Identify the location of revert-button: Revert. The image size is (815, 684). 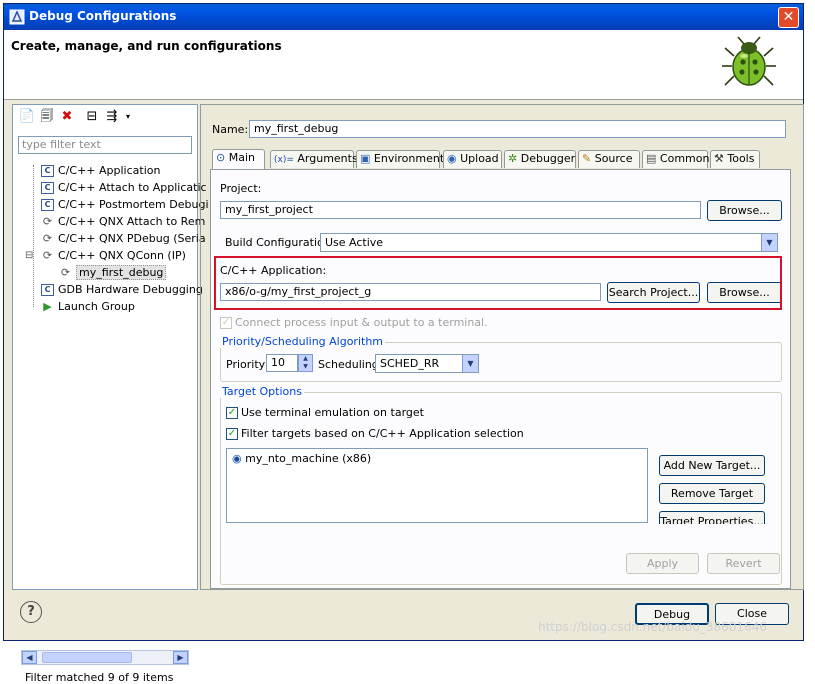
(743, 563).